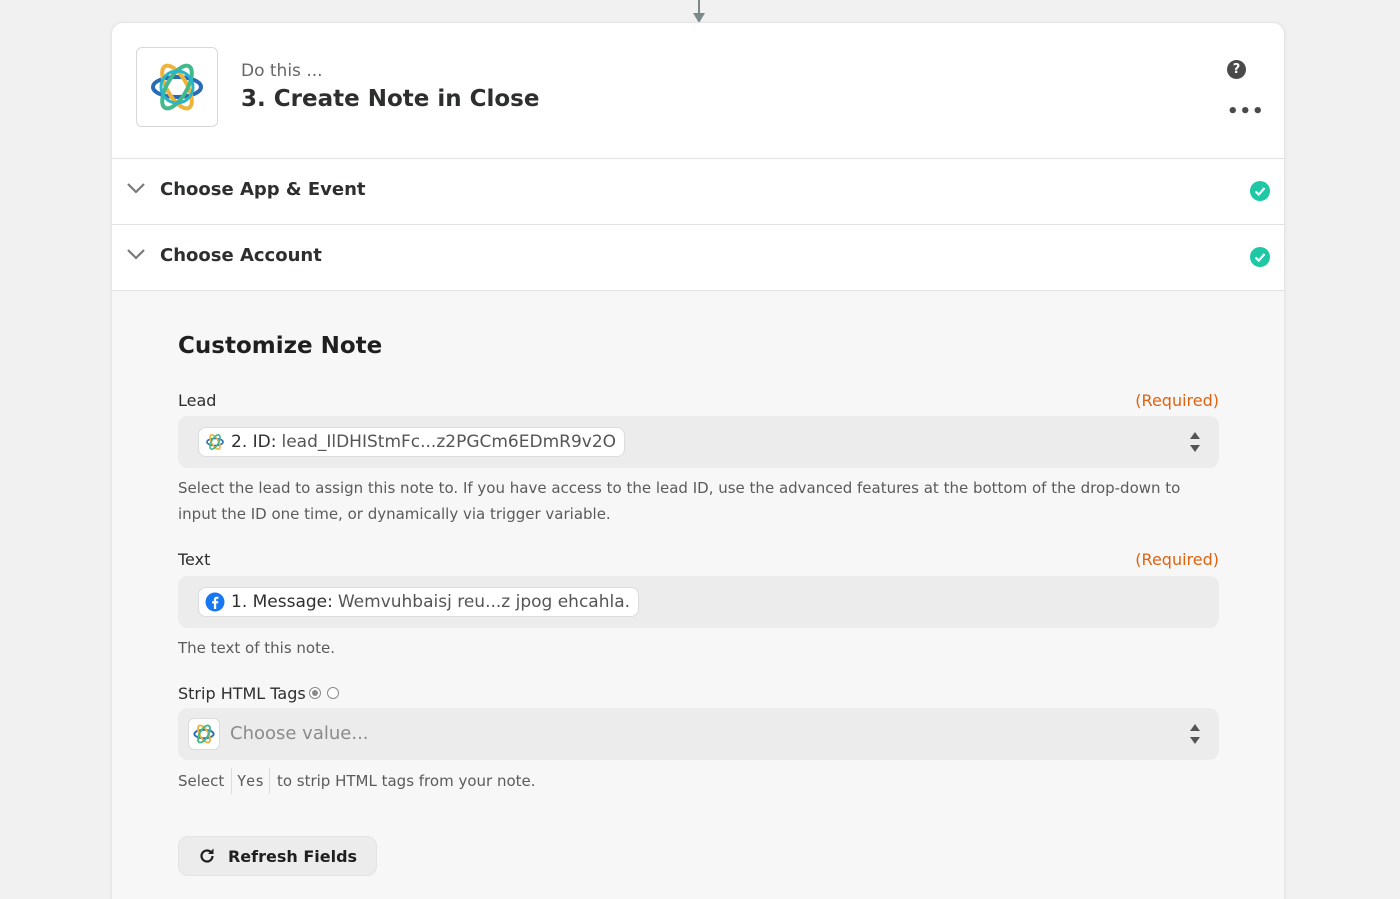  I want to click on close-app-logo, so click(177, 87).